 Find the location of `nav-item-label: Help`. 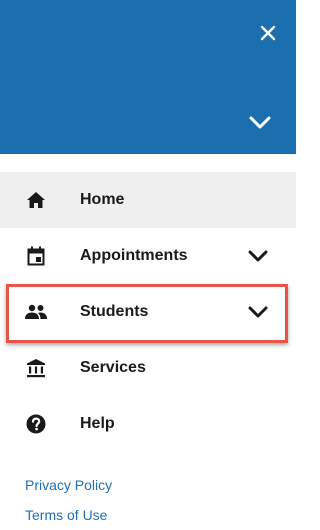

nav-item-label: Help is located at coordinates (97, 423).